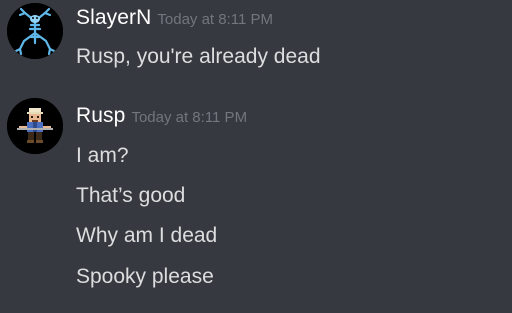 This screenshot has width=512, height=313. I want to click on blue-frog-skeleton-avatar-icon, so click(35, 31).